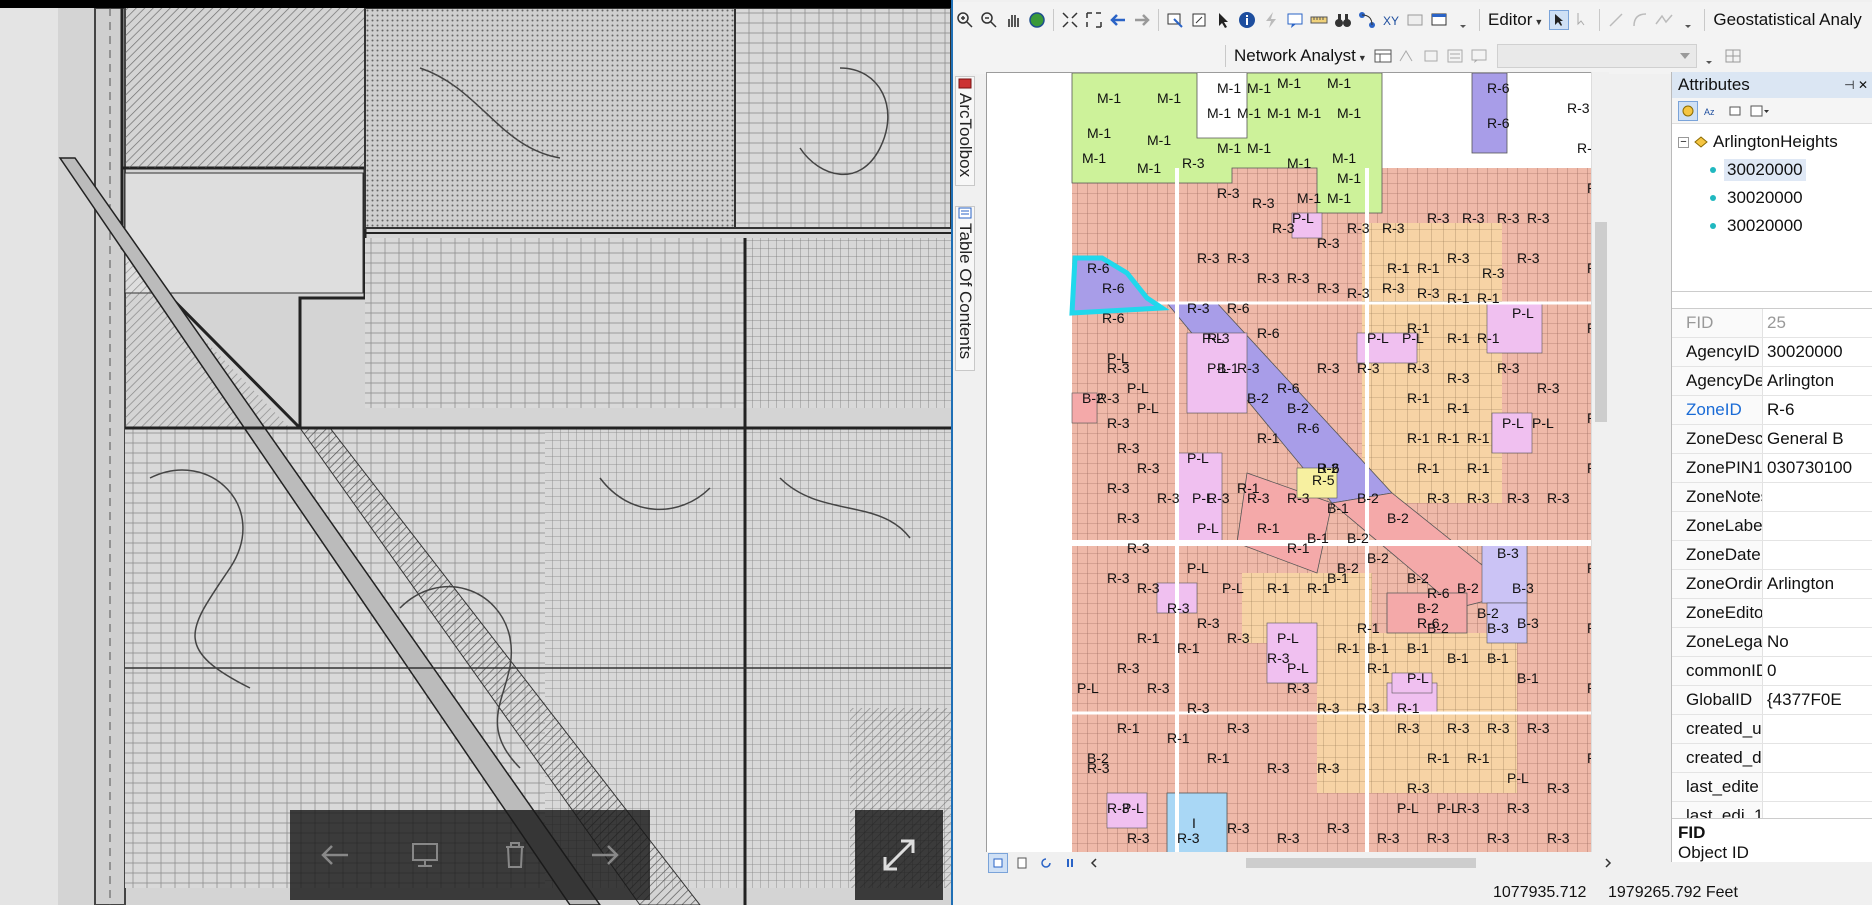 The width and height of the screenshot is (1872, 905). Describe the element at coordinates (1118, 20) in the screenshot. I see `back-extent-button` at that location.